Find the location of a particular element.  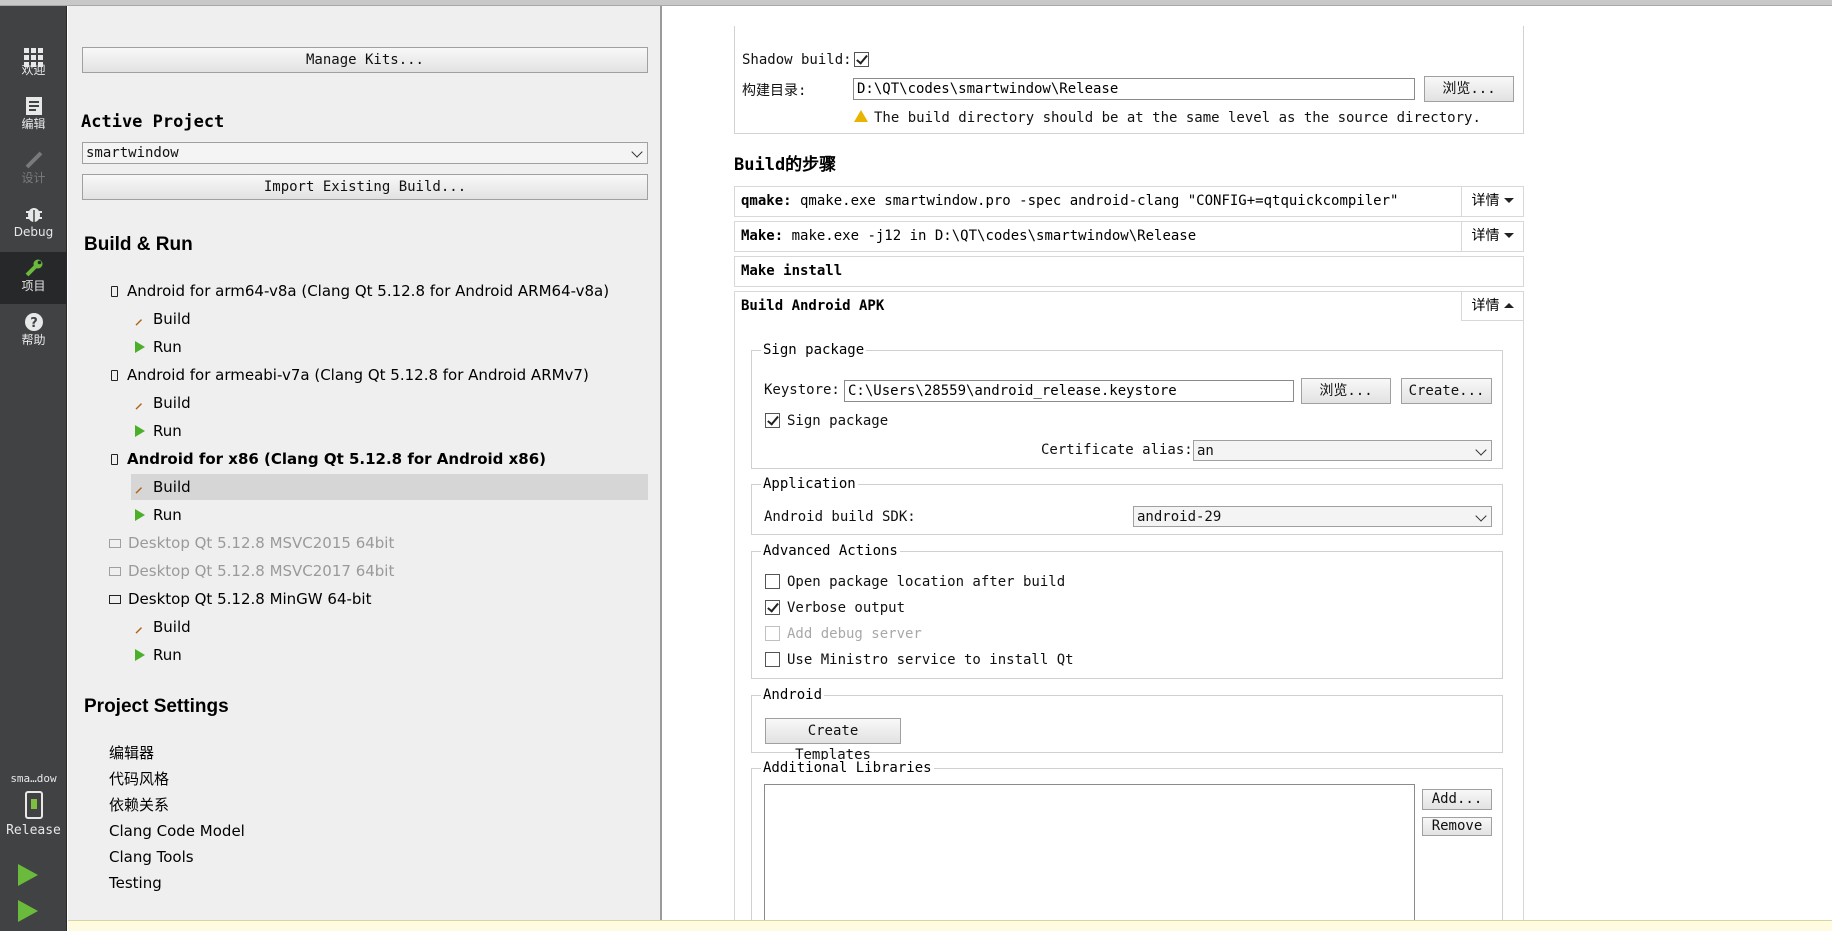

setting-dependencies: 依赖关系 is located at coordinates (139, 805).